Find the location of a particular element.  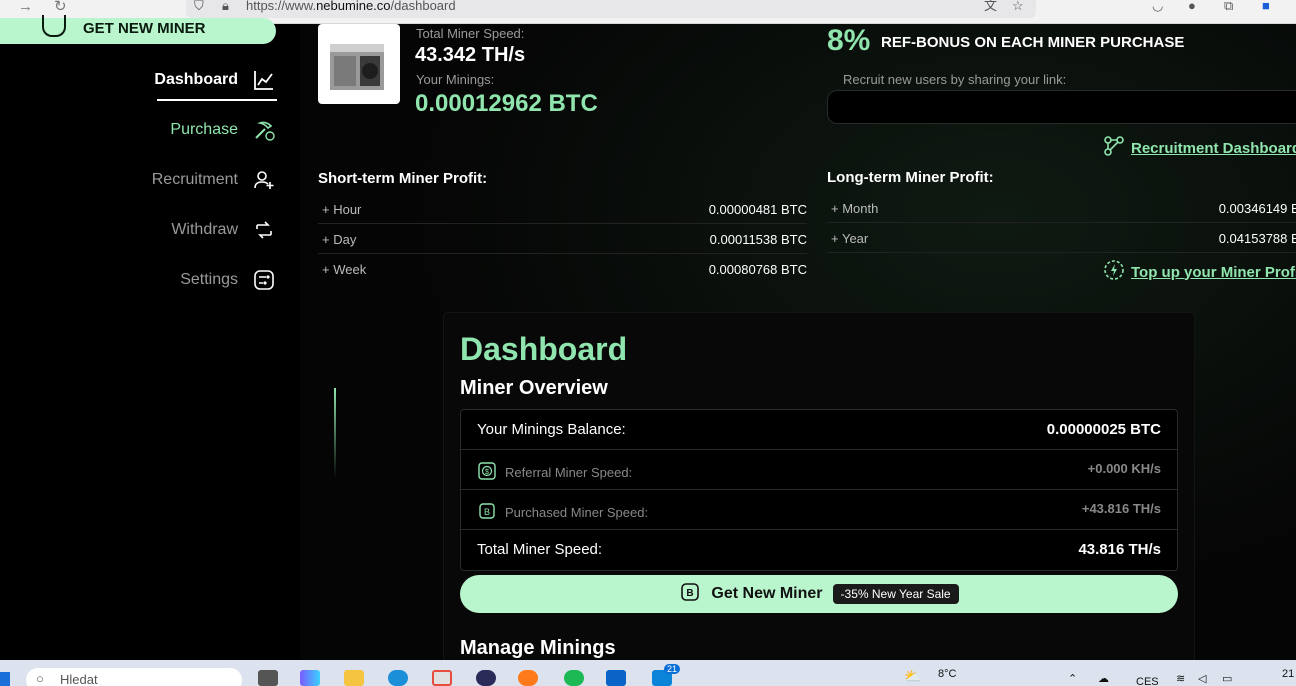

sidebar-item-label: Withdraw is located at coordinates (204, 229).